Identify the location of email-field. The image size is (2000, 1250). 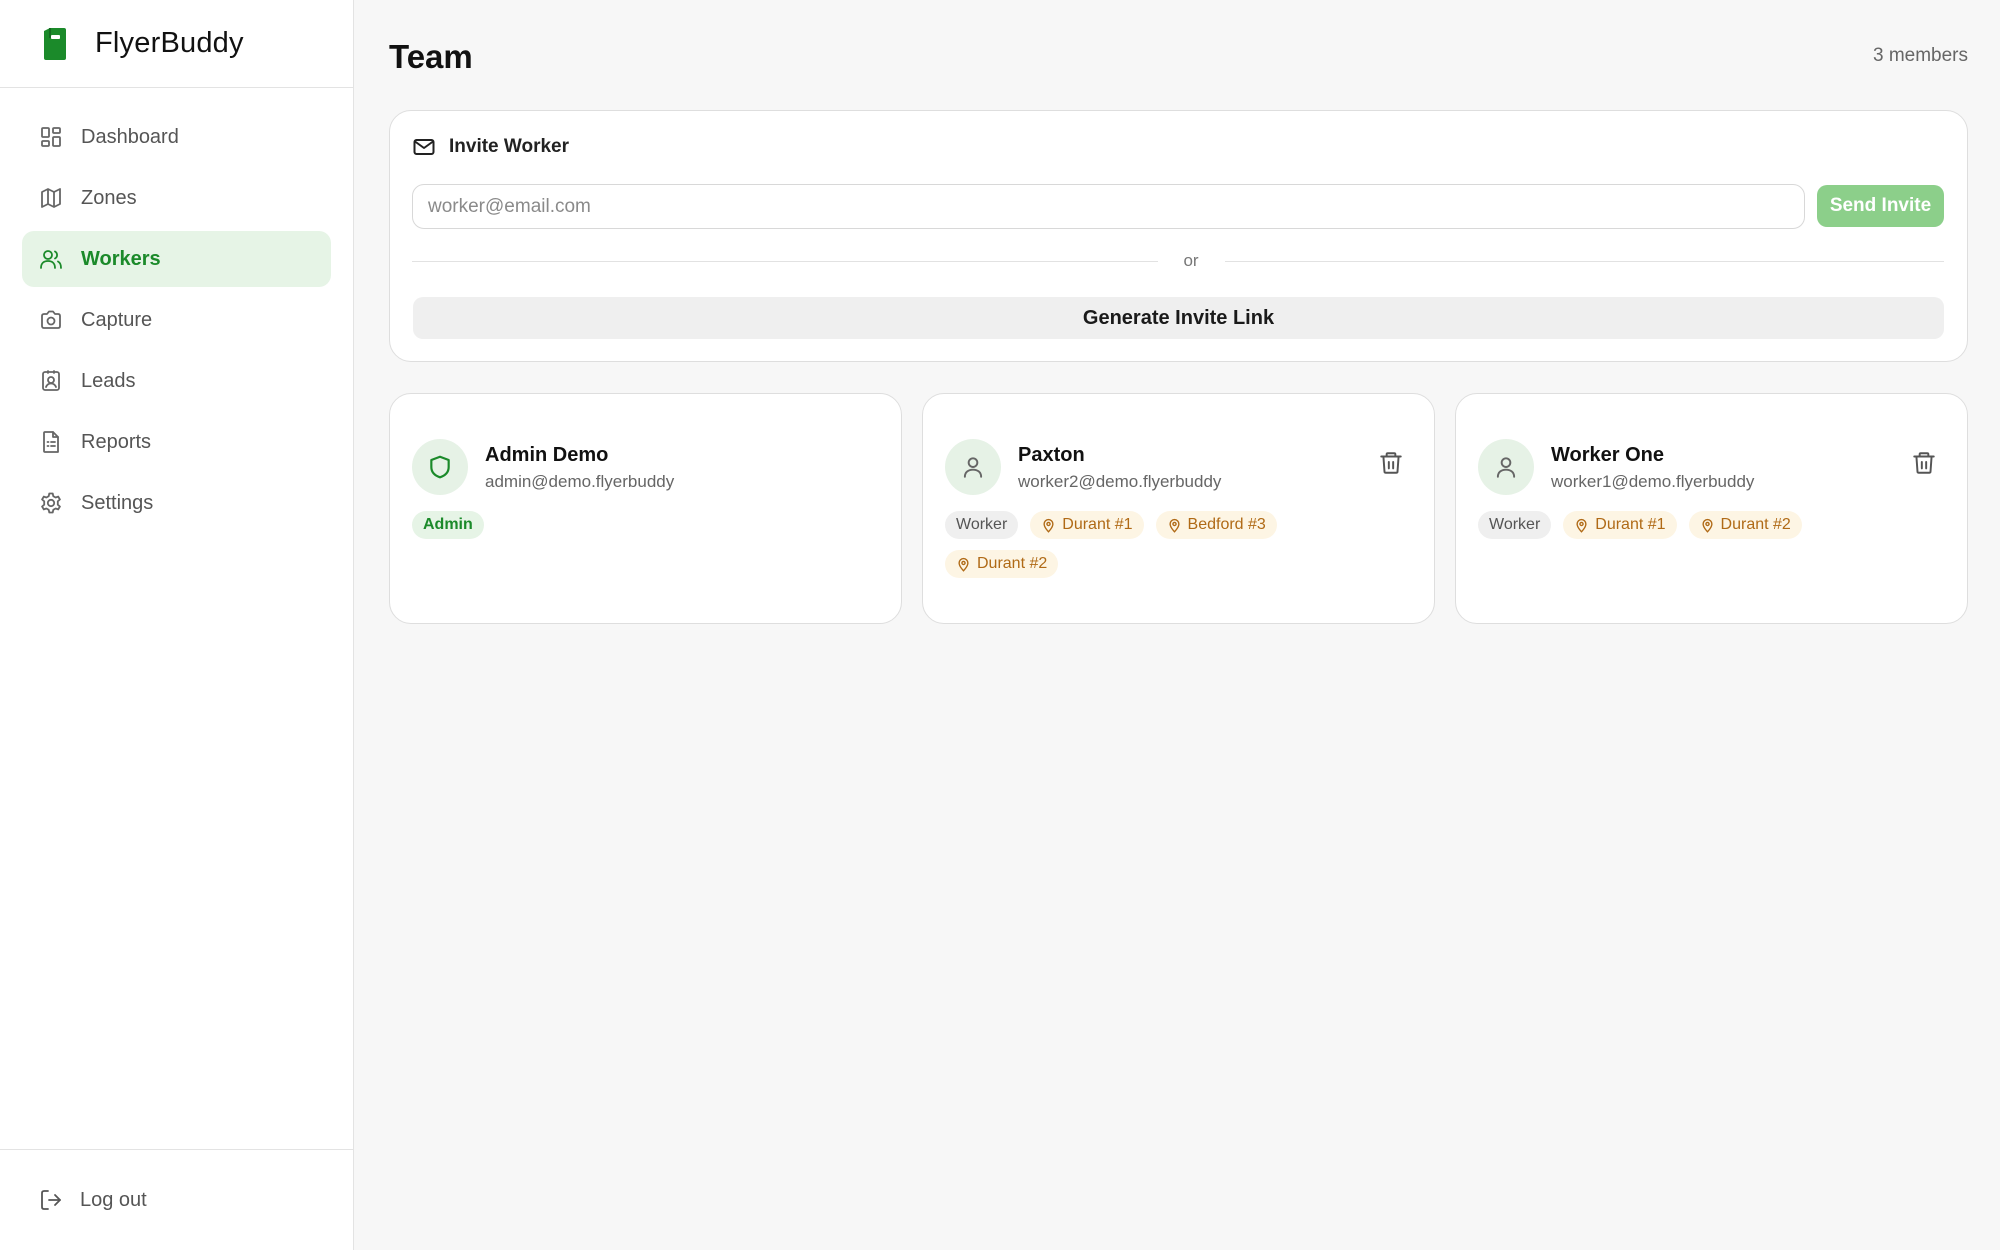
(1108, 206).